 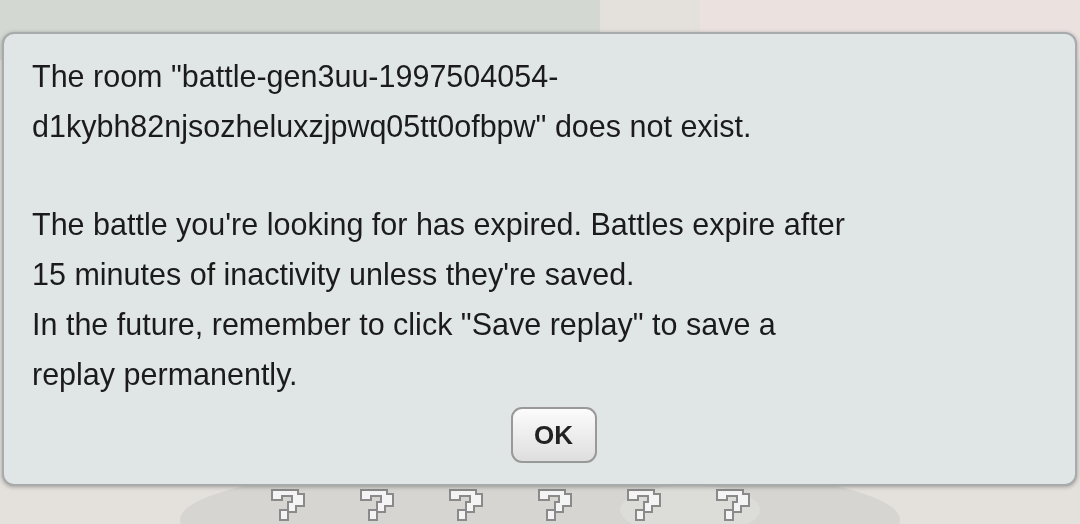 I want to click on message-text: The battle you're looking for has expired. Battles expire after, so click(x=438, y=225).